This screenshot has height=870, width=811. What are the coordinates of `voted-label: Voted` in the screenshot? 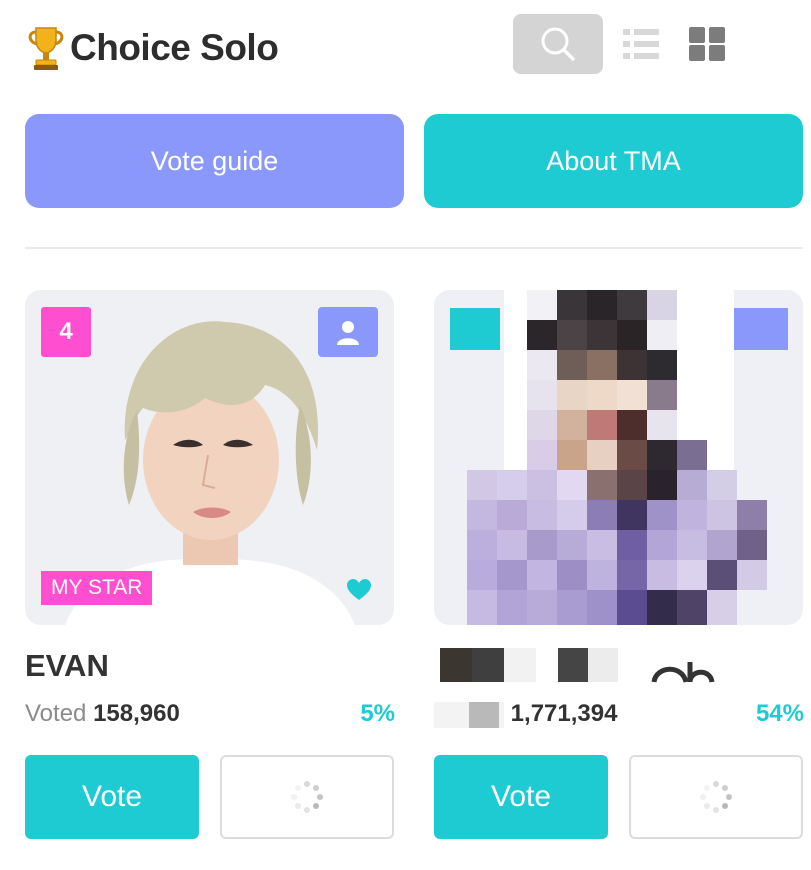 It's located at (56, 713).